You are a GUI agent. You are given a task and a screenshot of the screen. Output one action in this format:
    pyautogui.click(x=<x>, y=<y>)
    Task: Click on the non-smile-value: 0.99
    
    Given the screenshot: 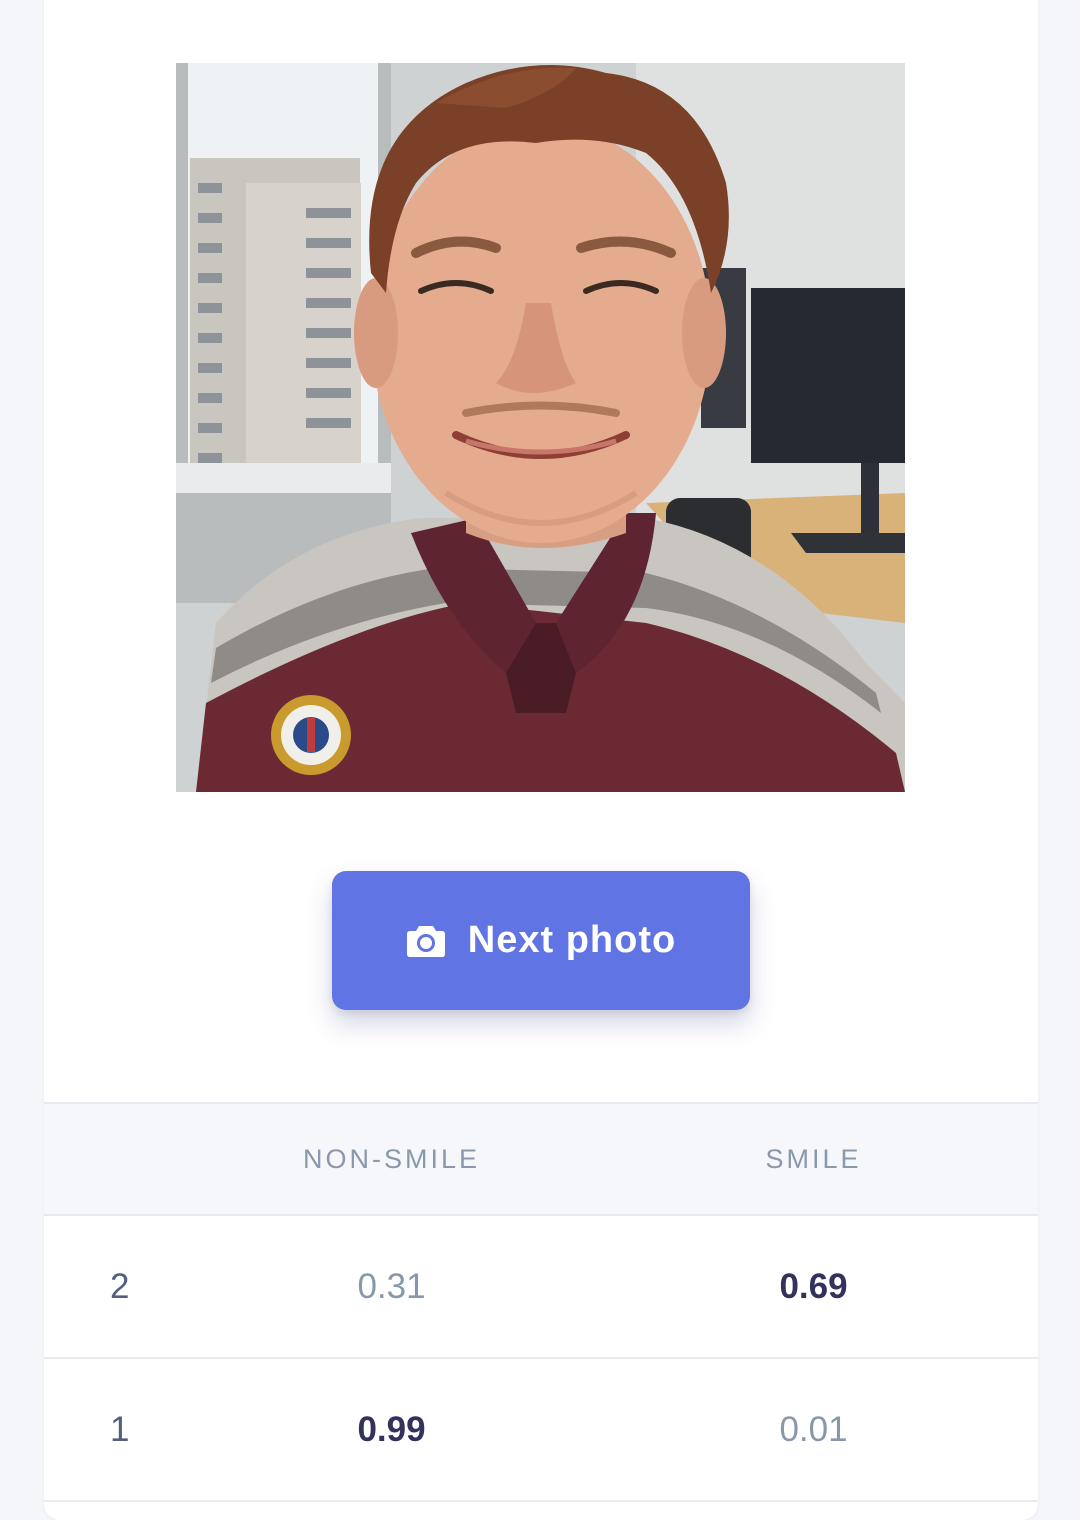 What is the action you would take?
    pyautogui.click(x=391, y=1429)
    